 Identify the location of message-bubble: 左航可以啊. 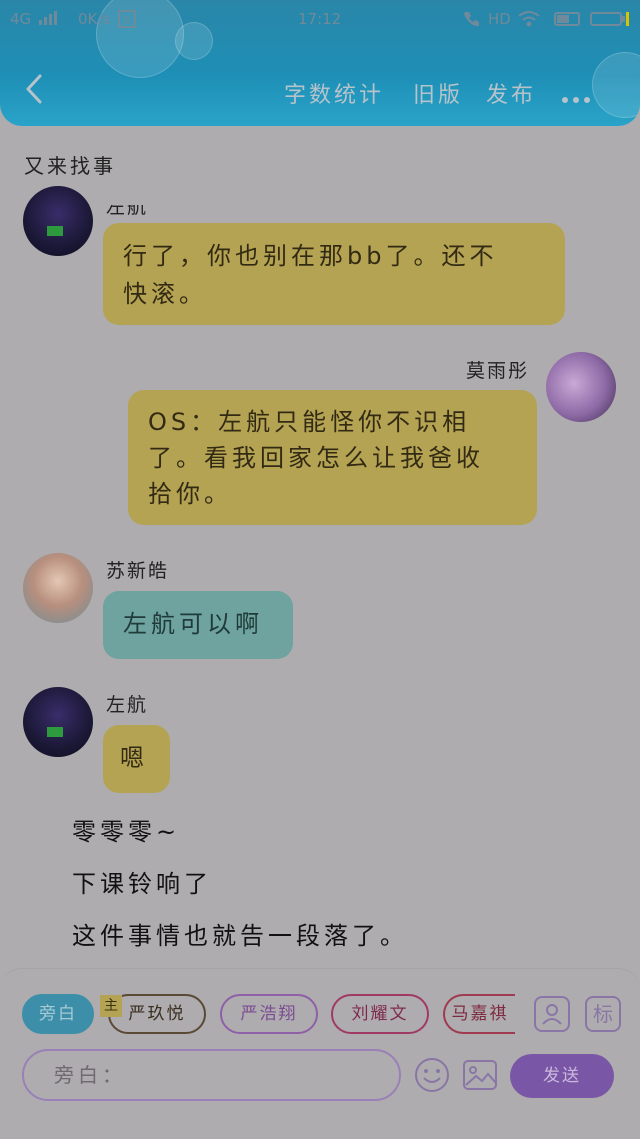
(198, 625).